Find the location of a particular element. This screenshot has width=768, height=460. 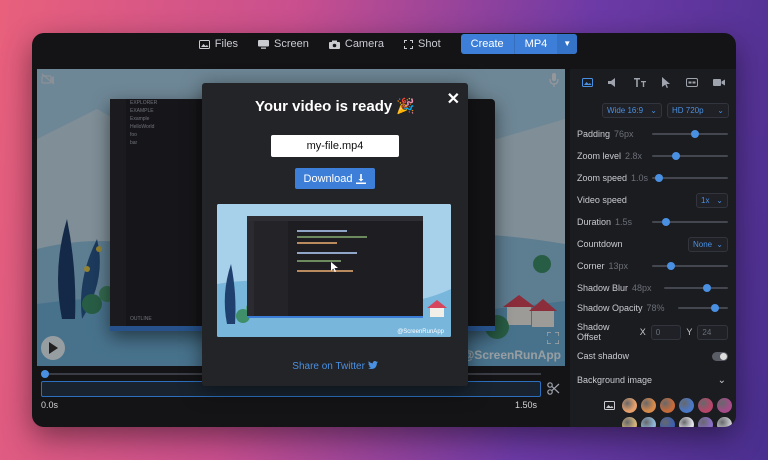

tab-cursor is located at coordinates (666, 82).